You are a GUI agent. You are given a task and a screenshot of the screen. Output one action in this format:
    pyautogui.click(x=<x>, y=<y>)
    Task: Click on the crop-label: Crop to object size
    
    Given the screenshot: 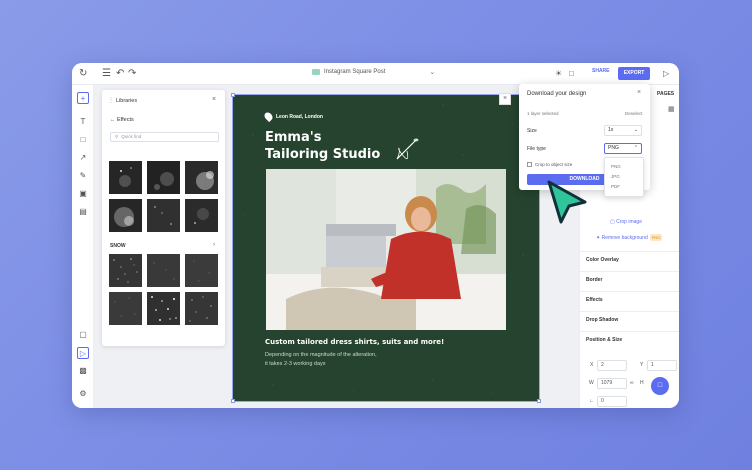 What is the action you would take?
    pyautogui.click(x=554, y=164)
    